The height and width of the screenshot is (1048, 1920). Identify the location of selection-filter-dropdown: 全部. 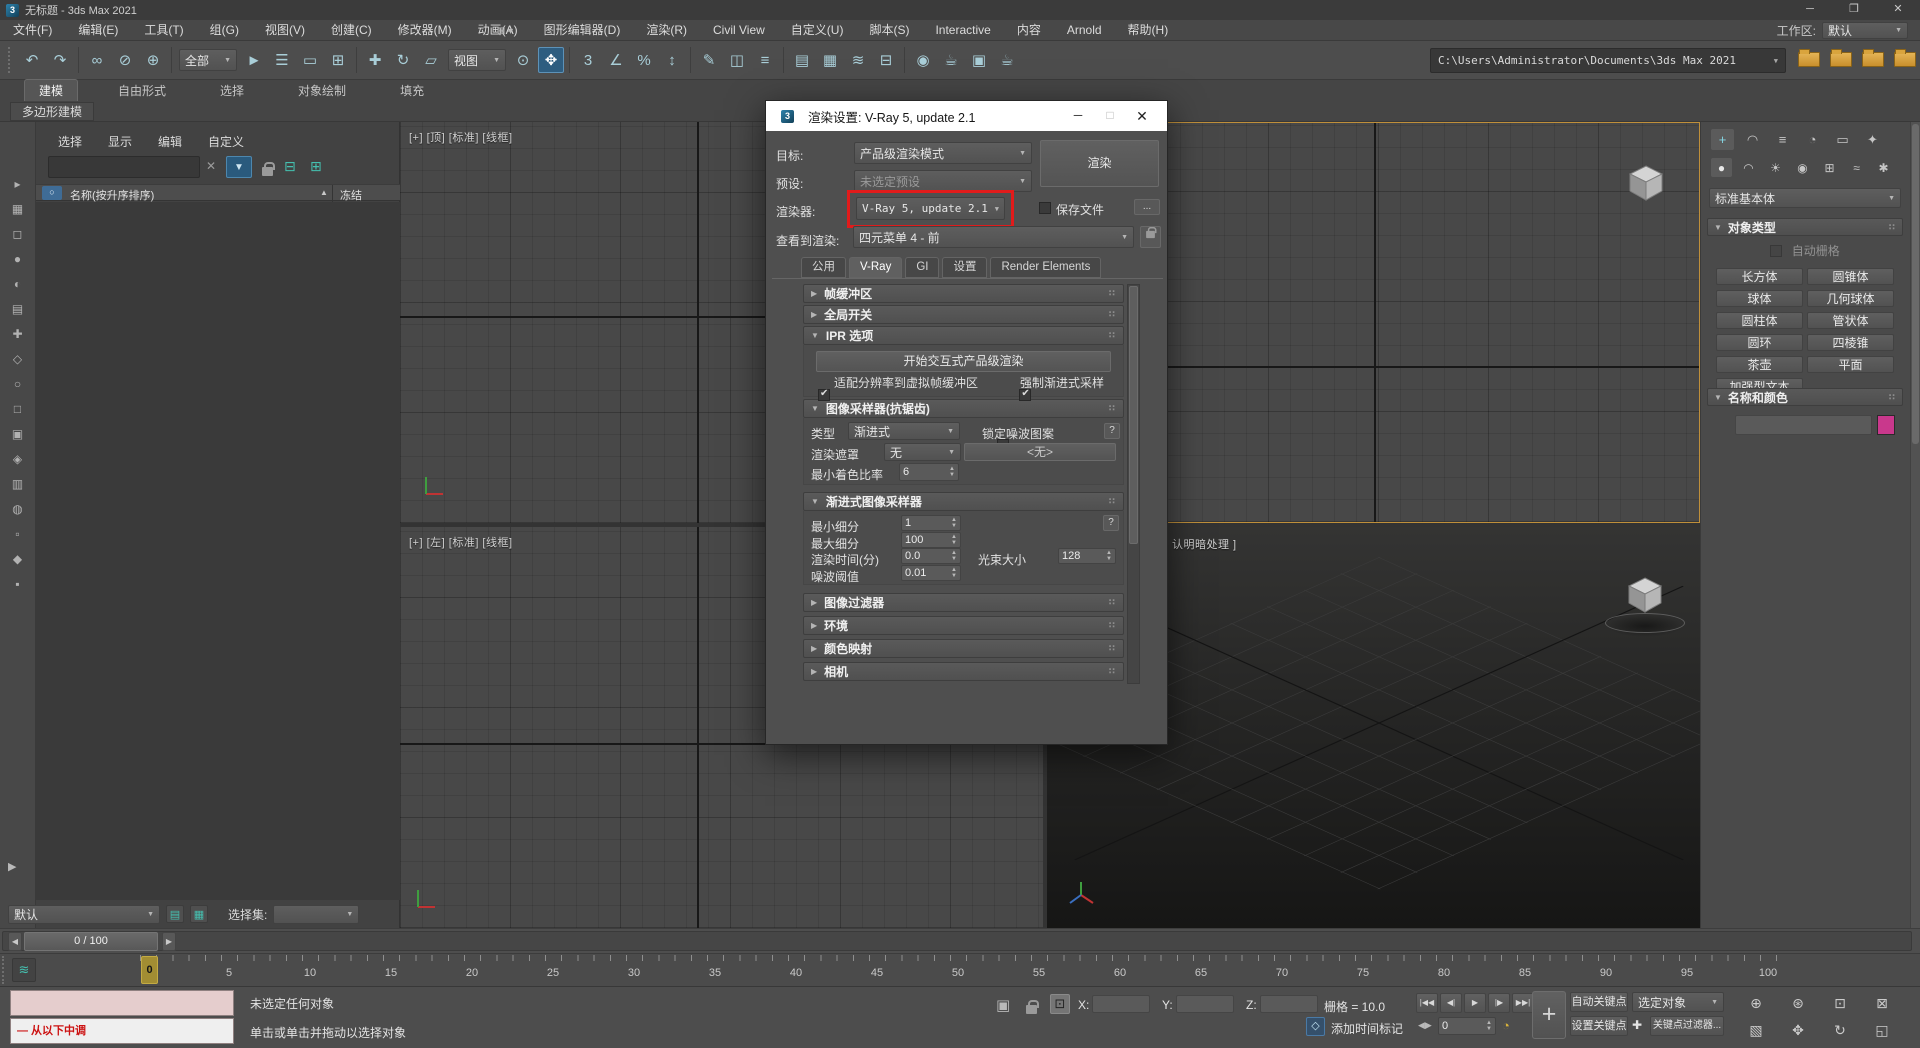
(208, 60).